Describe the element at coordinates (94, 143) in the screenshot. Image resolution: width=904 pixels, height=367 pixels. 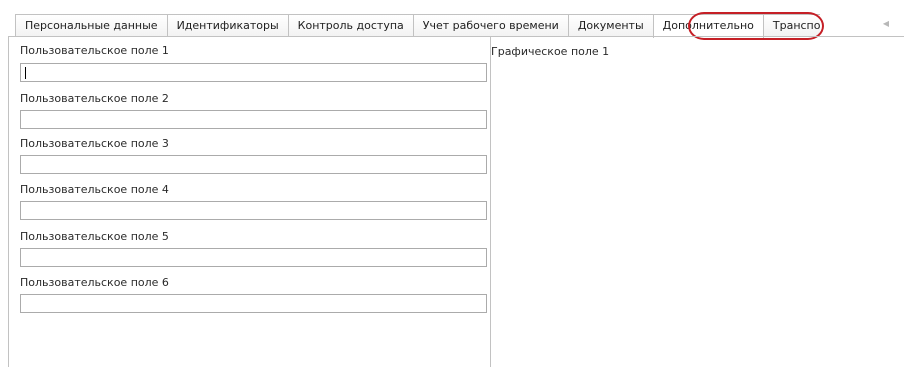
I see `custom-field-3-label: Пользовательское поле 3` at that location.